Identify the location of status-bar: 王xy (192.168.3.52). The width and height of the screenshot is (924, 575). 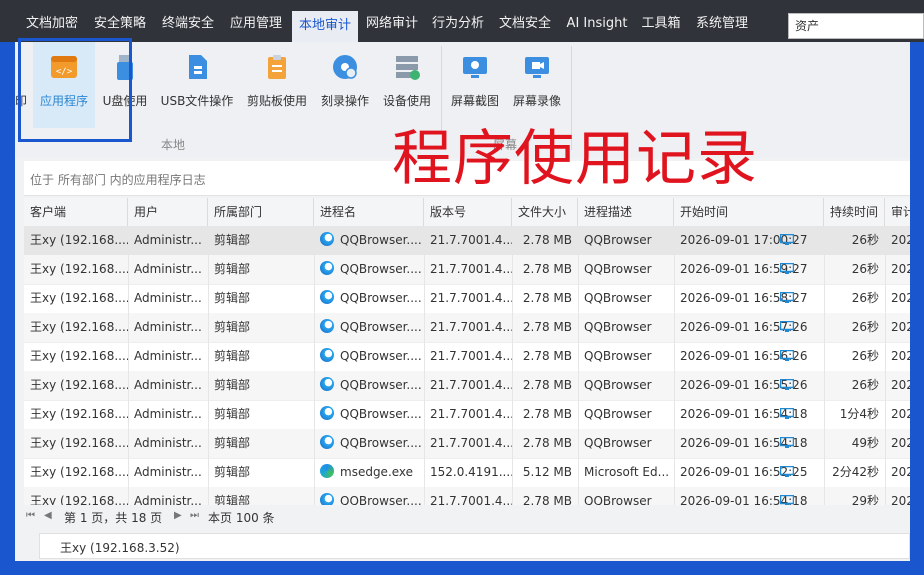
(474, 546).